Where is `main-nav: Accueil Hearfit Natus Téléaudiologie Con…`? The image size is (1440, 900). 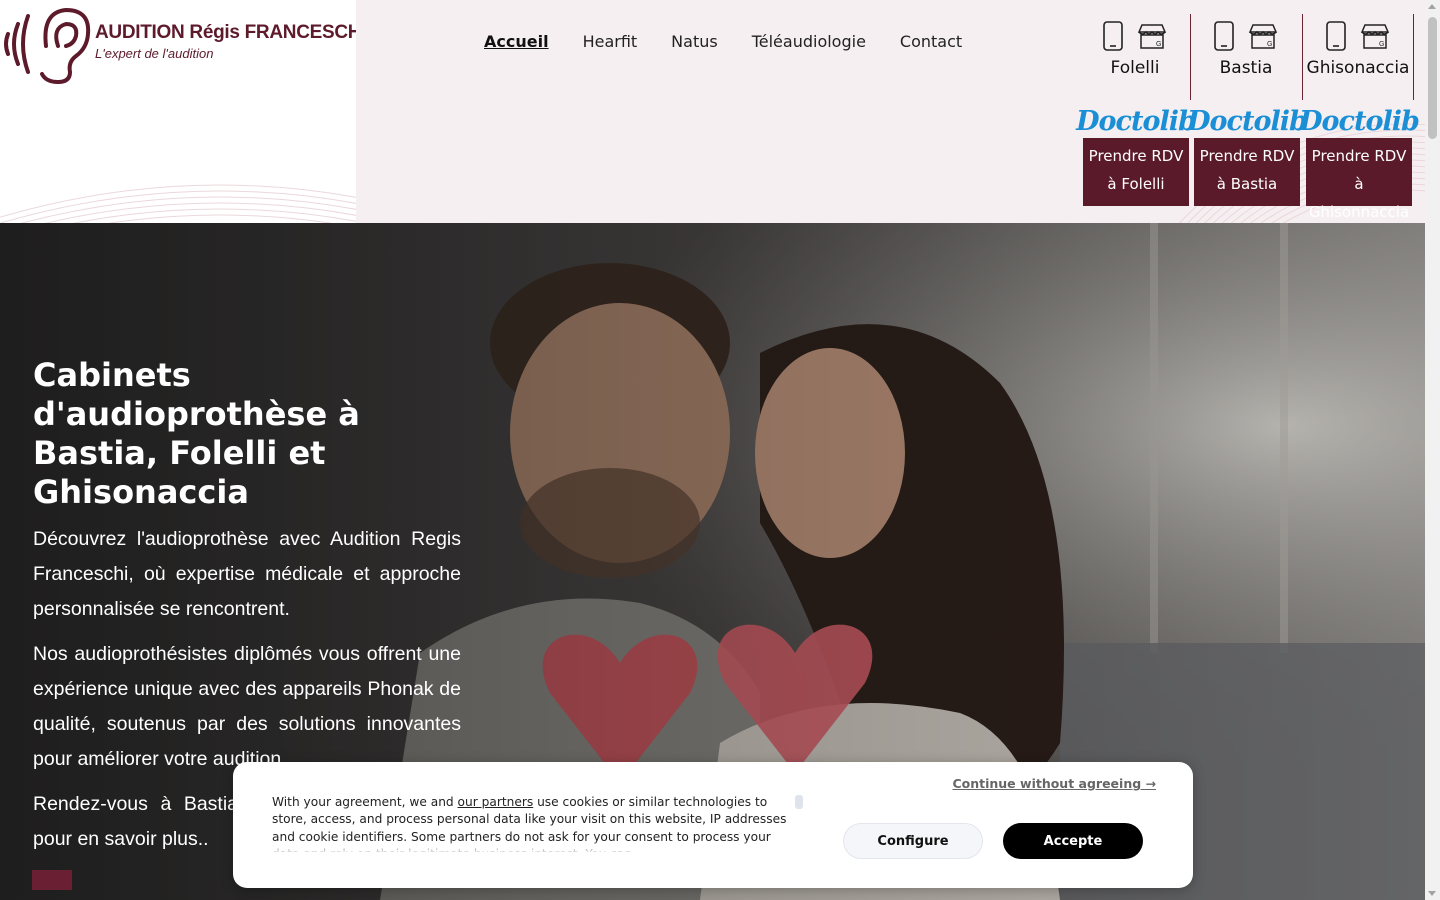 main-nav: Accueil Hearfit Natus Téléaudiologie Con… is located at coordinates (740, 41).